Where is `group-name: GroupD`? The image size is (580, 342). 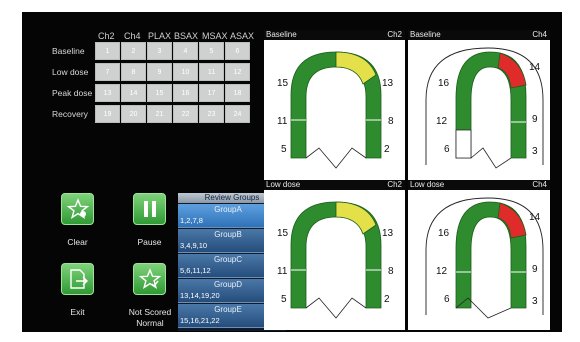
group-name: GroupD is located at coordinates (227, 284).